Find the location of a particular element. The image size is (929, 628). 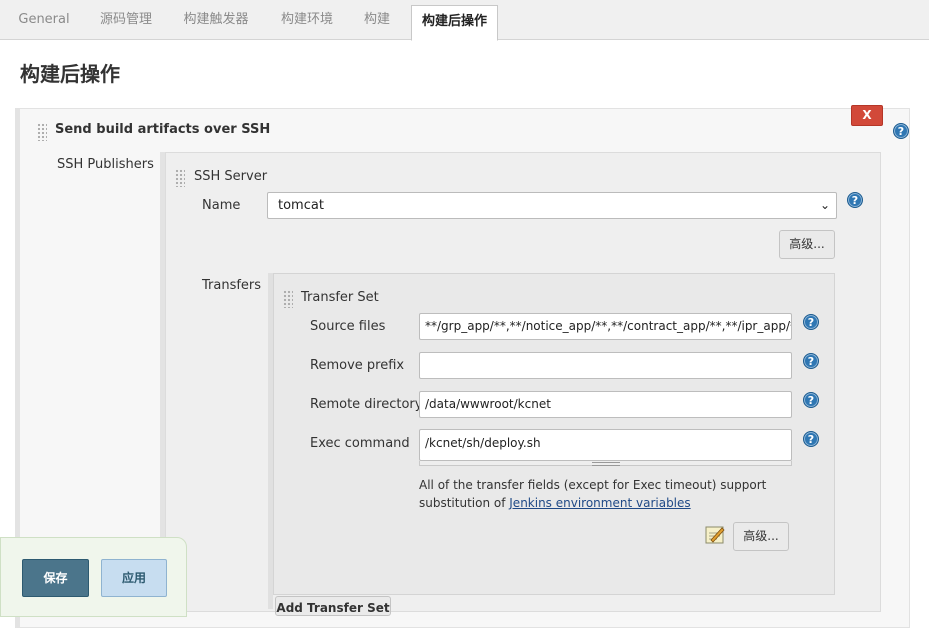

textarea-resize-handle is located at coordinates (605, 463).